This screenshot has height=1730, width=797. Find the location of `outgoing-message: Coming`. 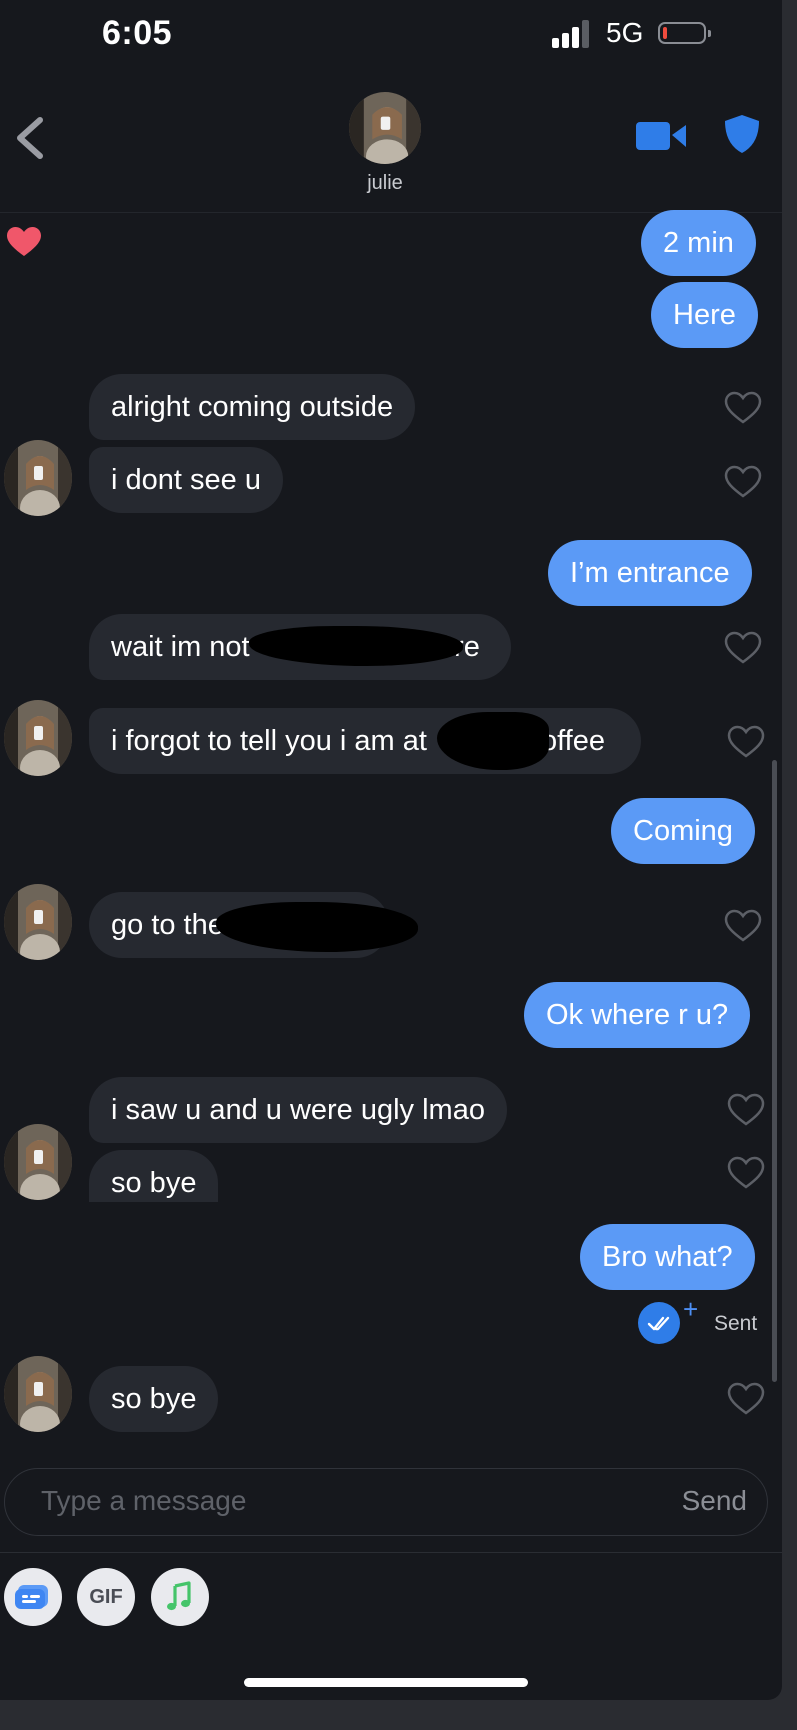

outgoing-message: Coming is located at coordinates (683, 831).